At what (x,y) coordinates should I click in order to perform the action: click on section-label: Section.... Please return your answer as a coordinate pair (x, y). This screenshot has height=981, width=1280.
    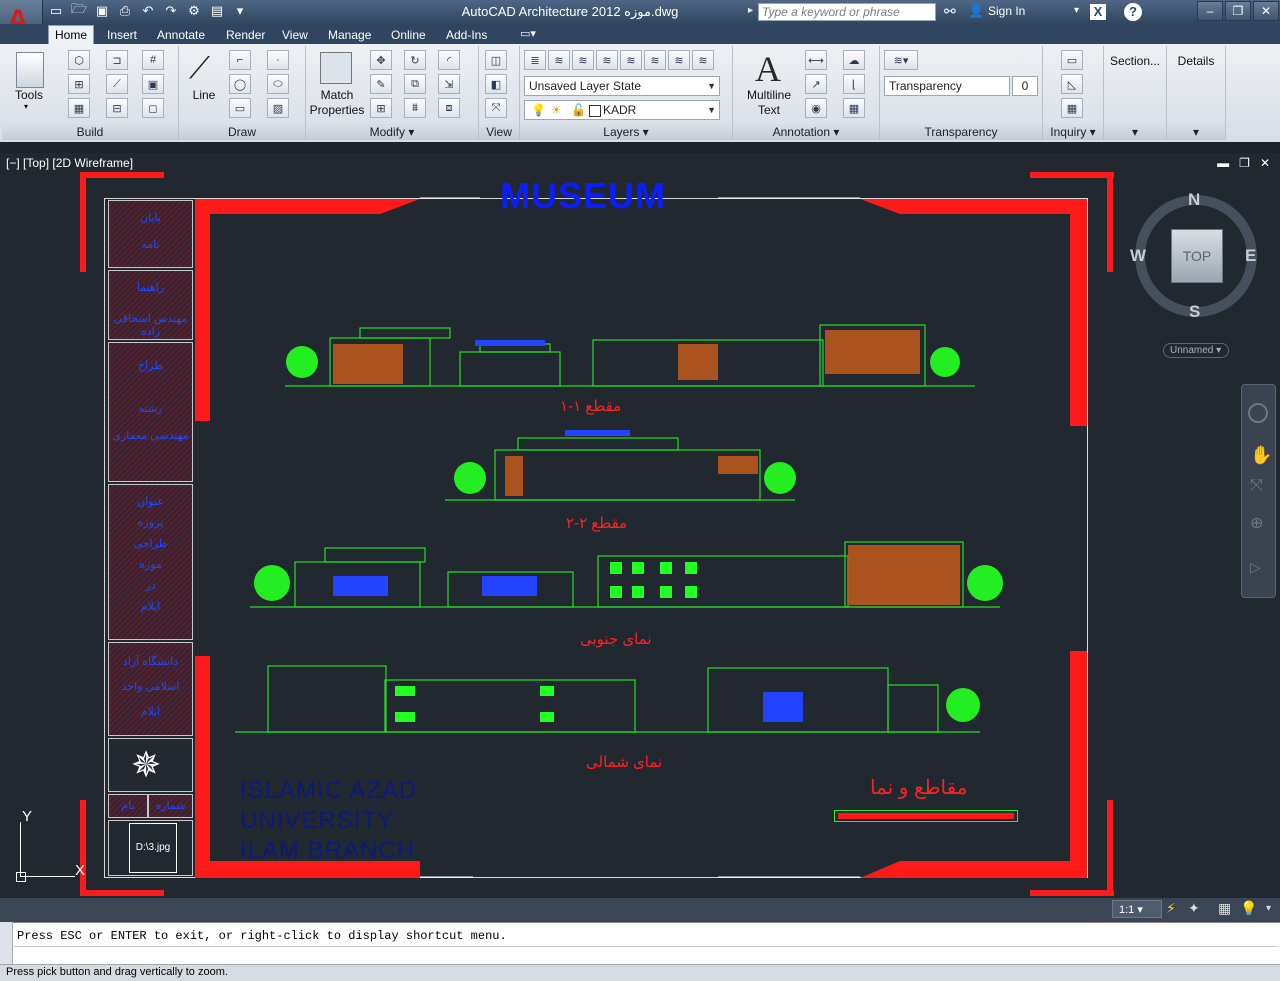
    Looking at the image, I should click on (1135, 61).